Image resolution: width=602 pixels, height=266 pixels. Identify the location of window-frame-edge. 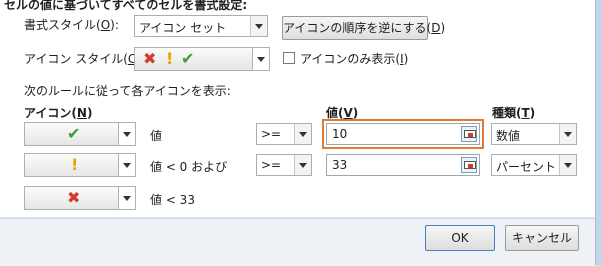
(598, 132).